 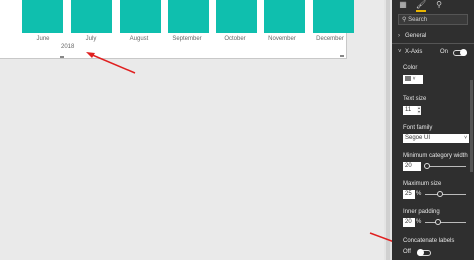 What do you see at coordinates (433, 19) in the screenshot?
I see `search-input: ⚲ Search` at bounding box center [433, 19].